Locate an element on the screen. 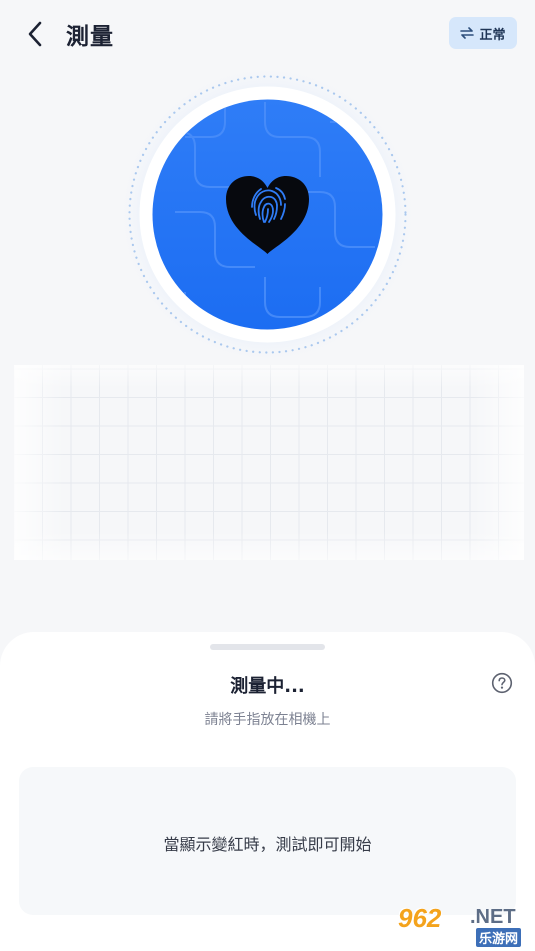  question-circle-icon is located at coordinates (502, 683).